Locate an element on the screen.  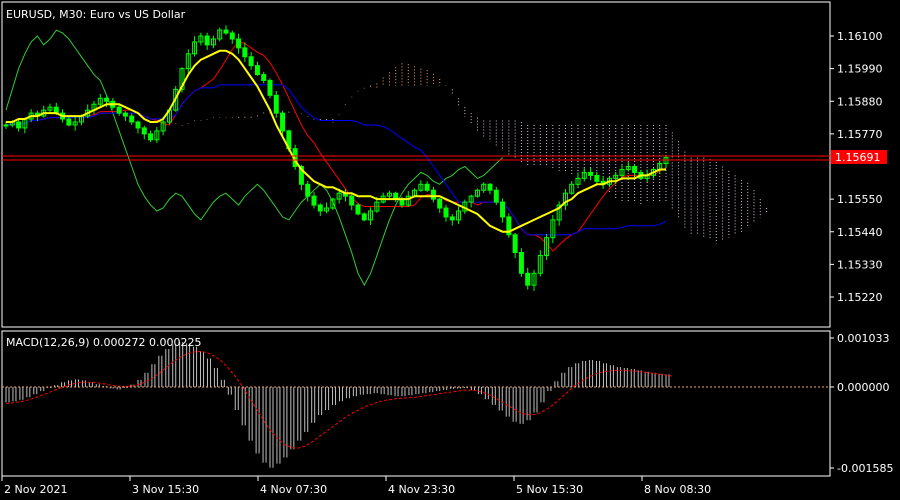
price-axis-label: 1.15330 is located at coordinates (860, 264).